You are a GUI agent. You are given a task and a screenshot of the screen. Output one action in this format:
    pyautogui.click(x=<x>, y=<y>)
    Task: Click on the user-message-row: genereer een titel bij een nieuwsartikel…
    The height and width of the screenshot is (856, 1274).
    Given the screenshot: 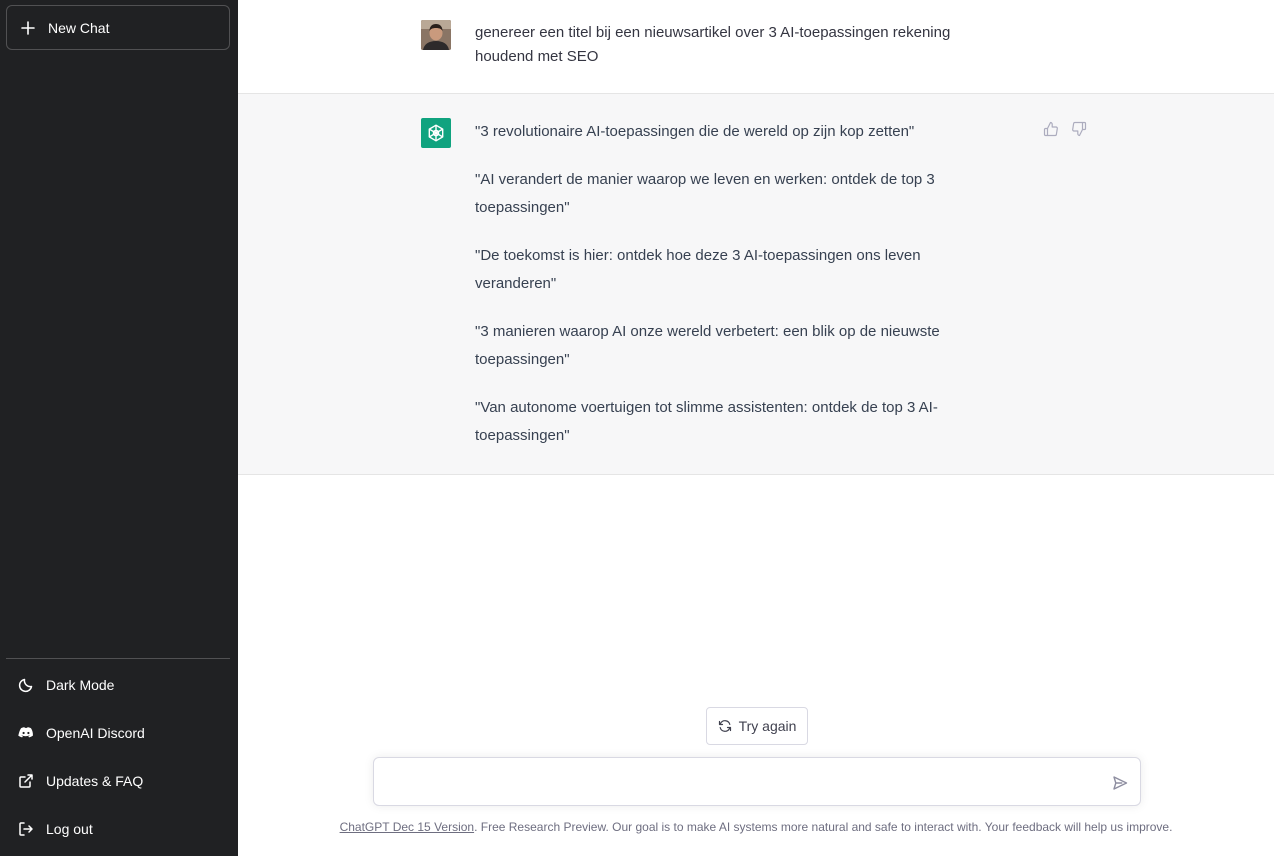 What is the action you would take?
    pyautogui.click(x=756, y=47)
    